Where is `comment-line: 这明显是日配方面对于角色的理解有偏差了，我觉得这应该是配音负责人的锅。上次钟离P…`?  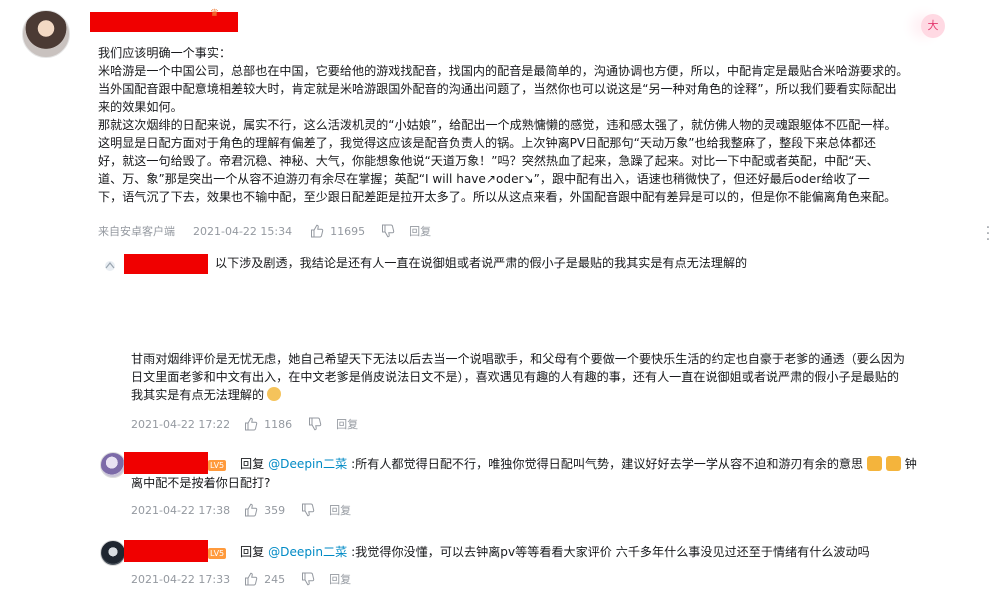
comment-line: 这明显是日配方面对于角色的理解有偏差了，我觉得这应该是配音负责人的锅。上次钟离P… is located at coordinates (487, 143).